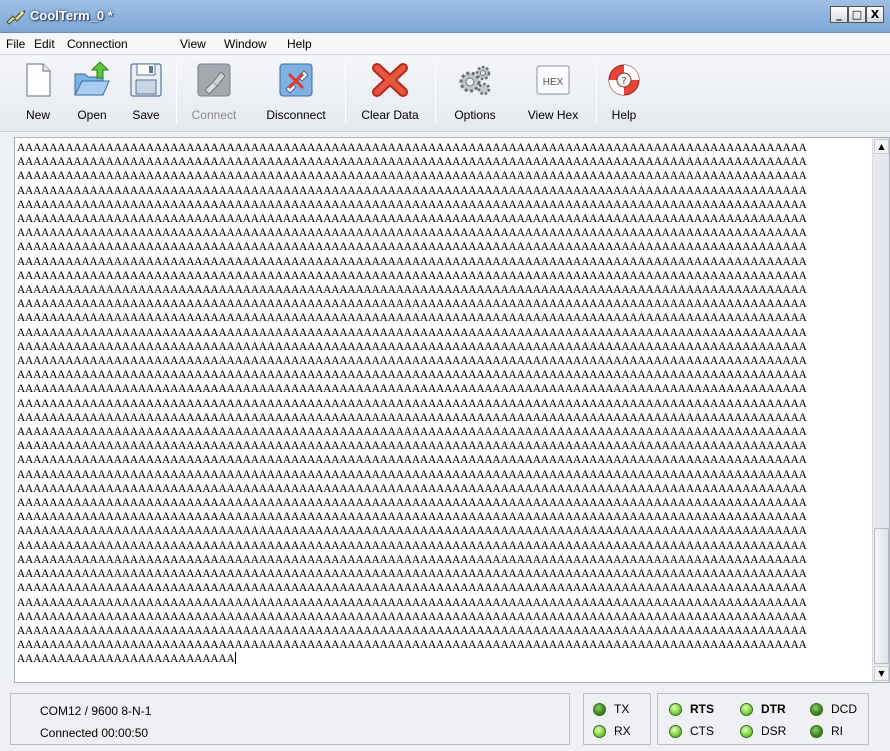 This screenshot has height=751, width=890. I want to click on ri-led-icon, so click(816, 731).